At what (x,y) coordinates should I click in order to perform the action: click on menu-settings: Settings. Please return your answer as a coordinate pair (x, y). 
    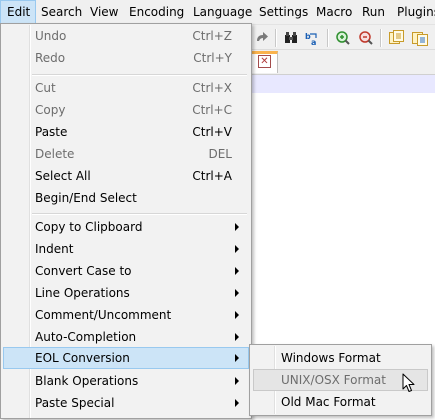
    Looking at the image, I should click on (283, 12).